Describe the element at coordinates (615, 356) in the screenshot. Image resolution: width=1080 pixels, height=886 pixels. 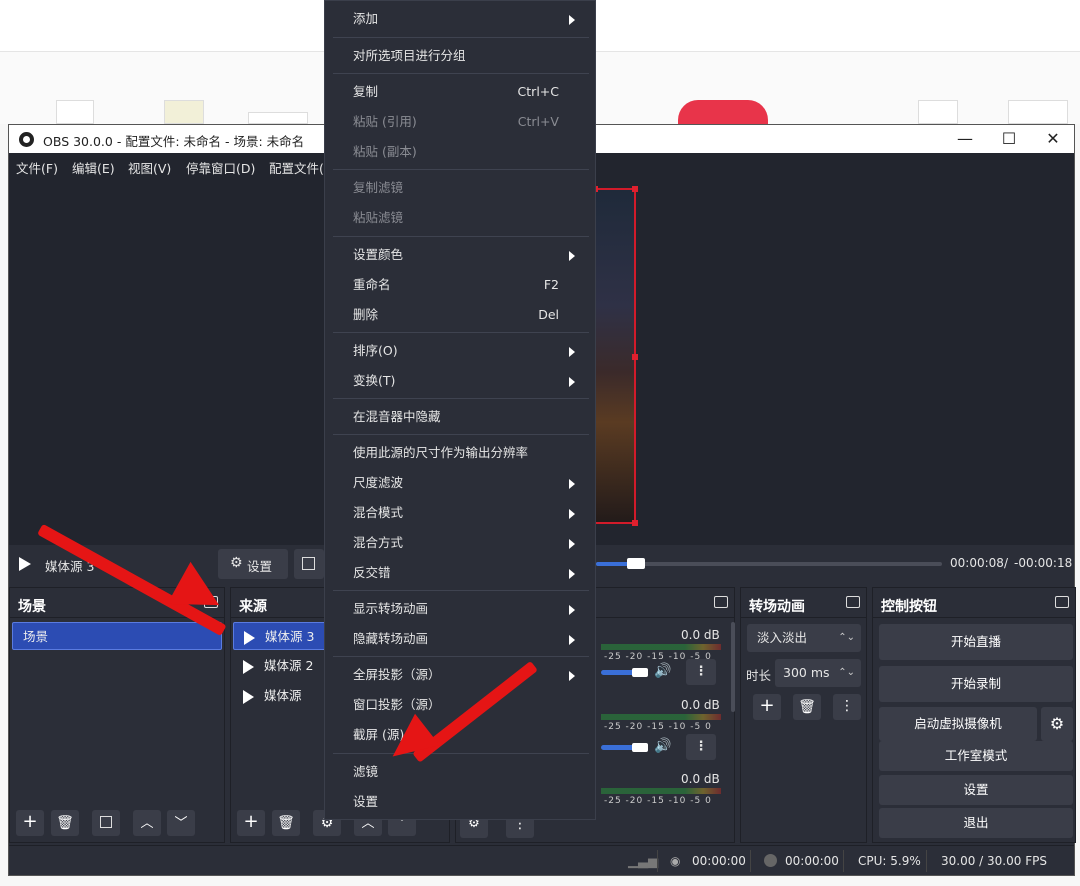
I see `preview-source-image` at that location.